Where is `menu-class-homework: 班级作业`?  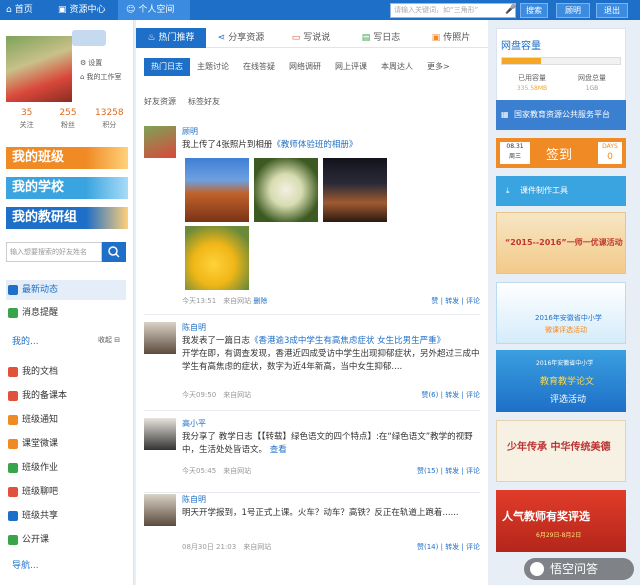
menu-class-homework: 班级作业 is located at coordinates (66, 468).